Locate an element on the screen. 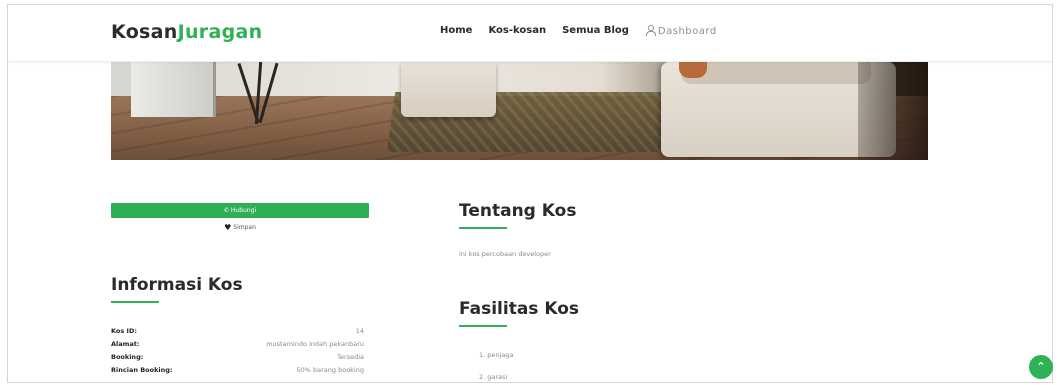 The image size is (1059, 385). scroll-top-button: ⌃ is located at coordinates (1041, 367).